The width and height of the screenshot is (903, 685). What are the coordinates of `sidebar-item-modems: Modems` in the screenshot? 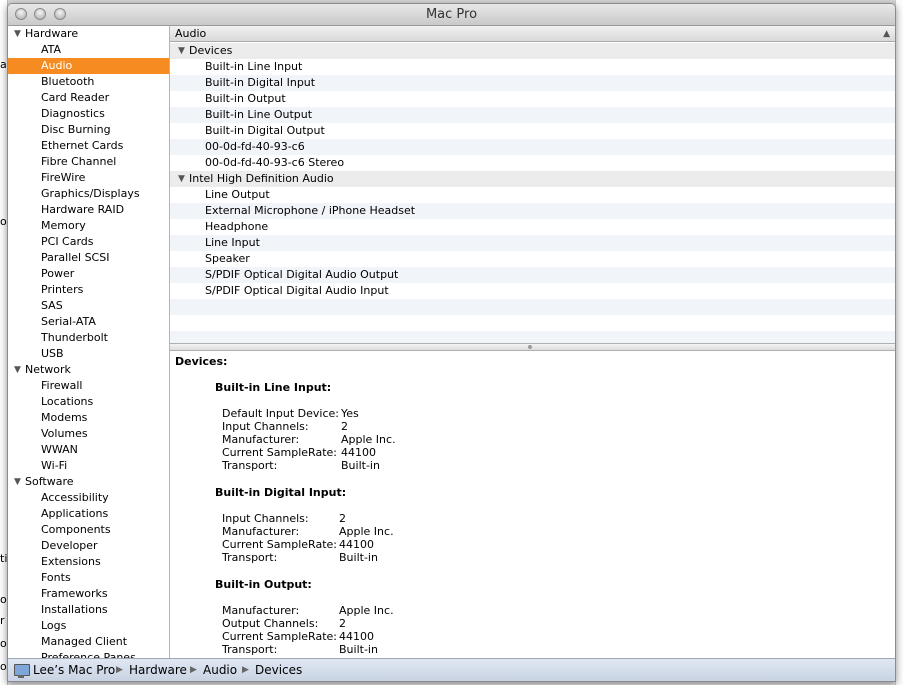 It's located at (88, 418).